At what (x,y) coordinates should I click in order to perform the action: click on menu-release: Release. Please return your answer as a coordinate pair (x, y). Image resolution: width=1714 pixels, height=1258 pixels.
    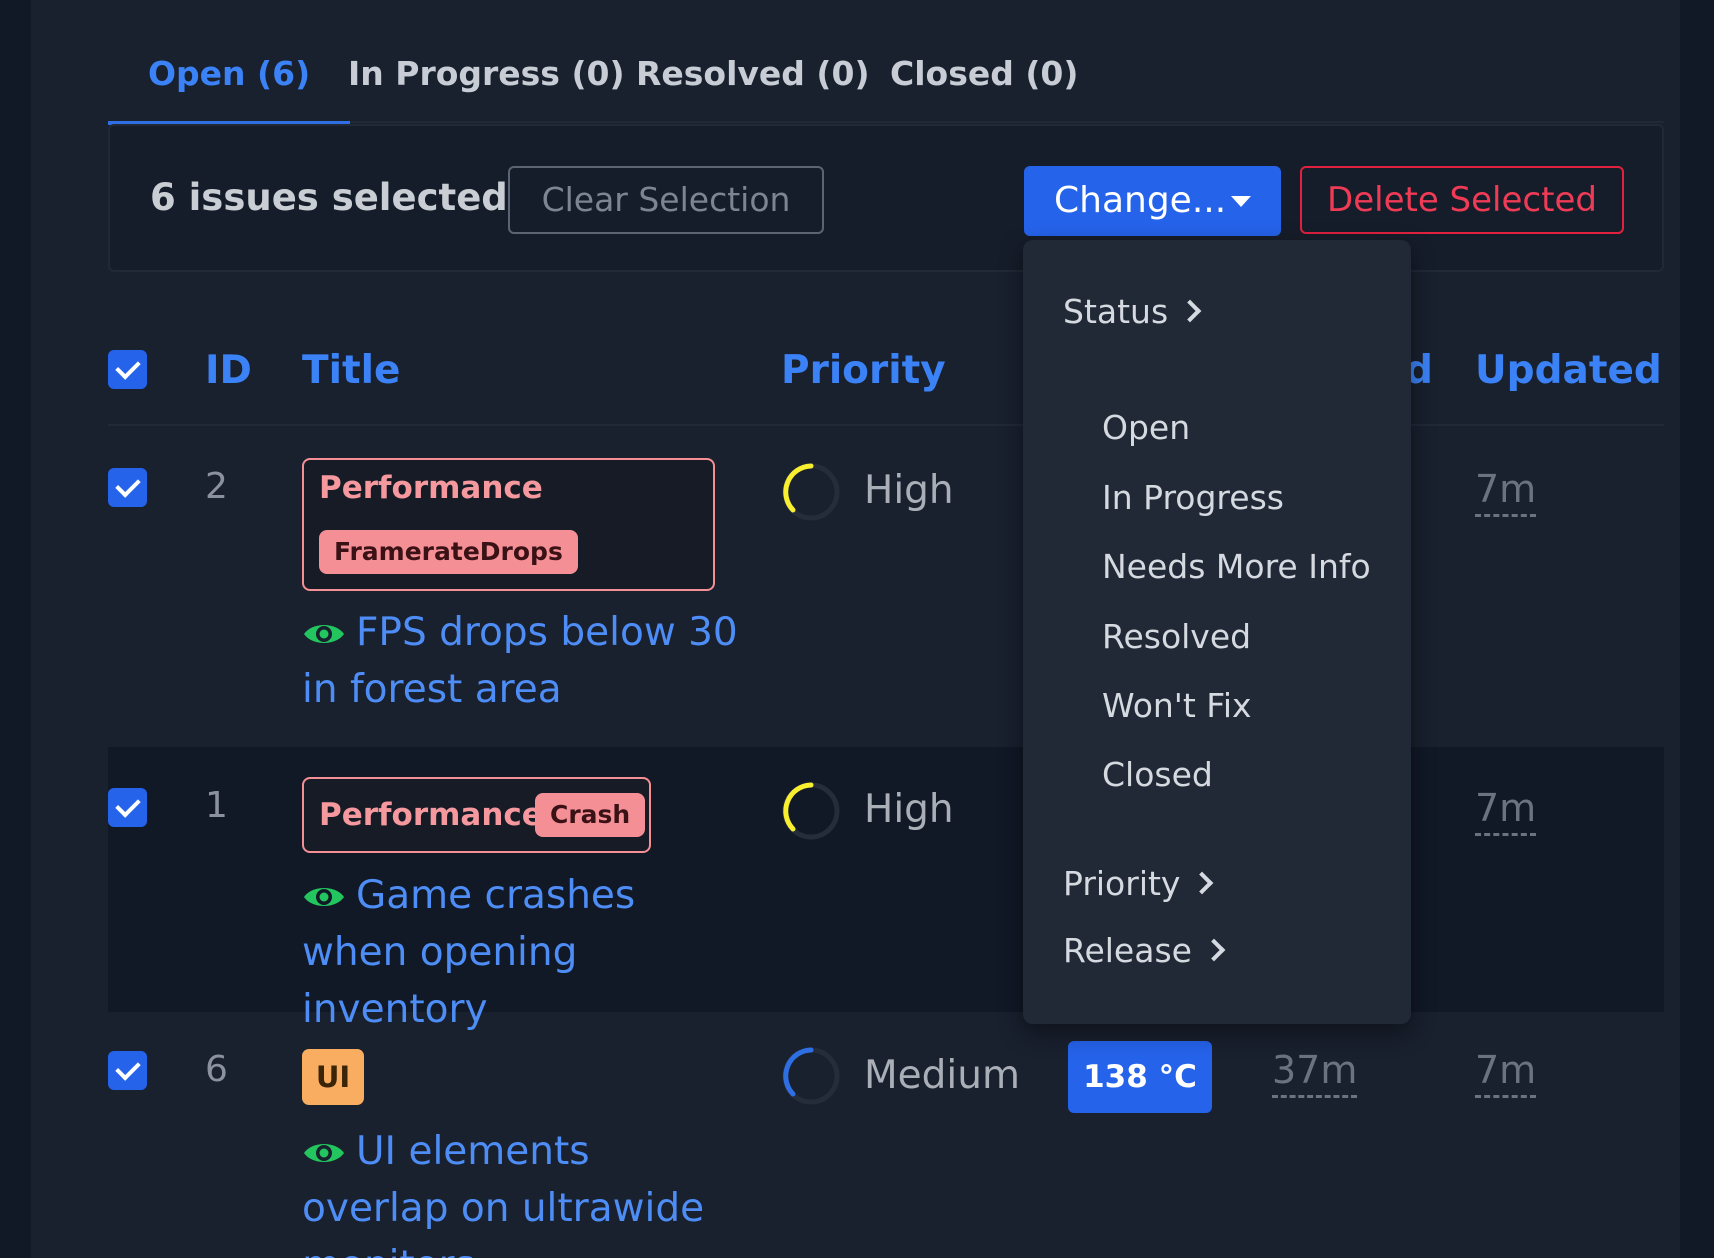
    Looking at the image, I should click on (1144, 950).